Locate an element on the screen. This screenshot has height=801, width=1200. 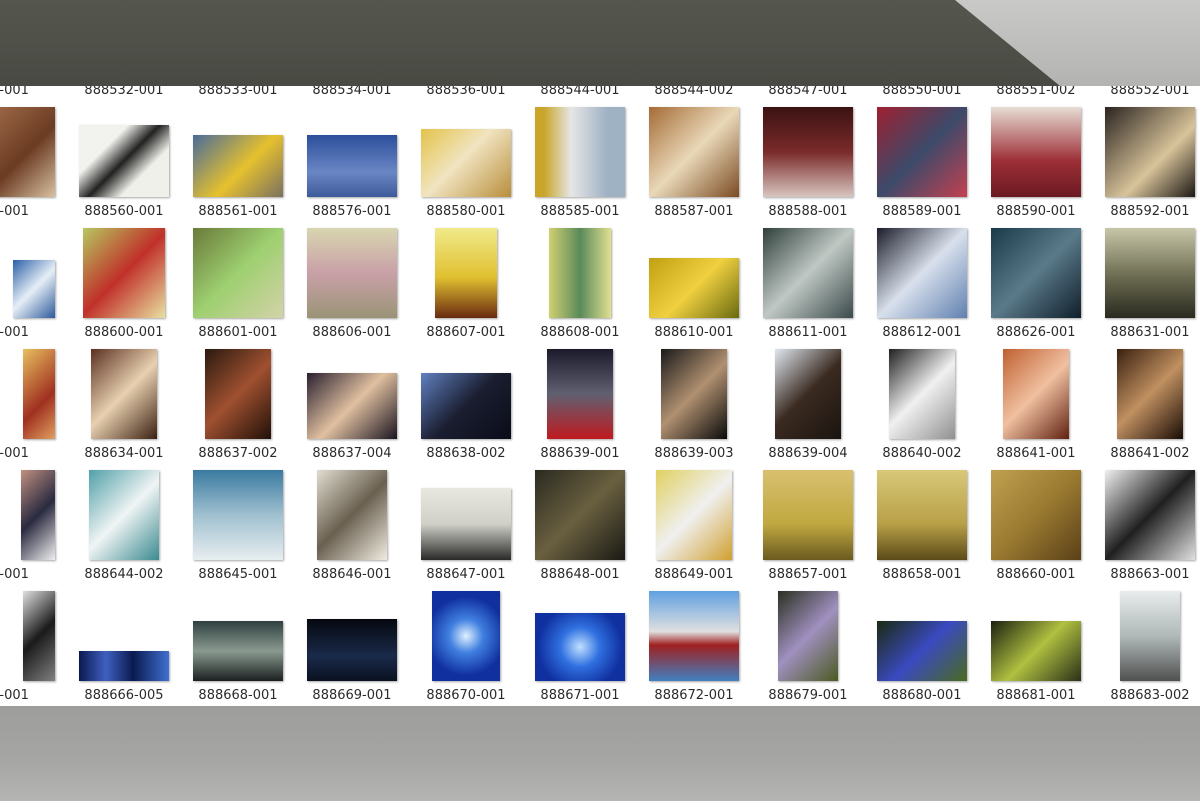
photo-portrait-man-icon is located at coordinates (27, 152).